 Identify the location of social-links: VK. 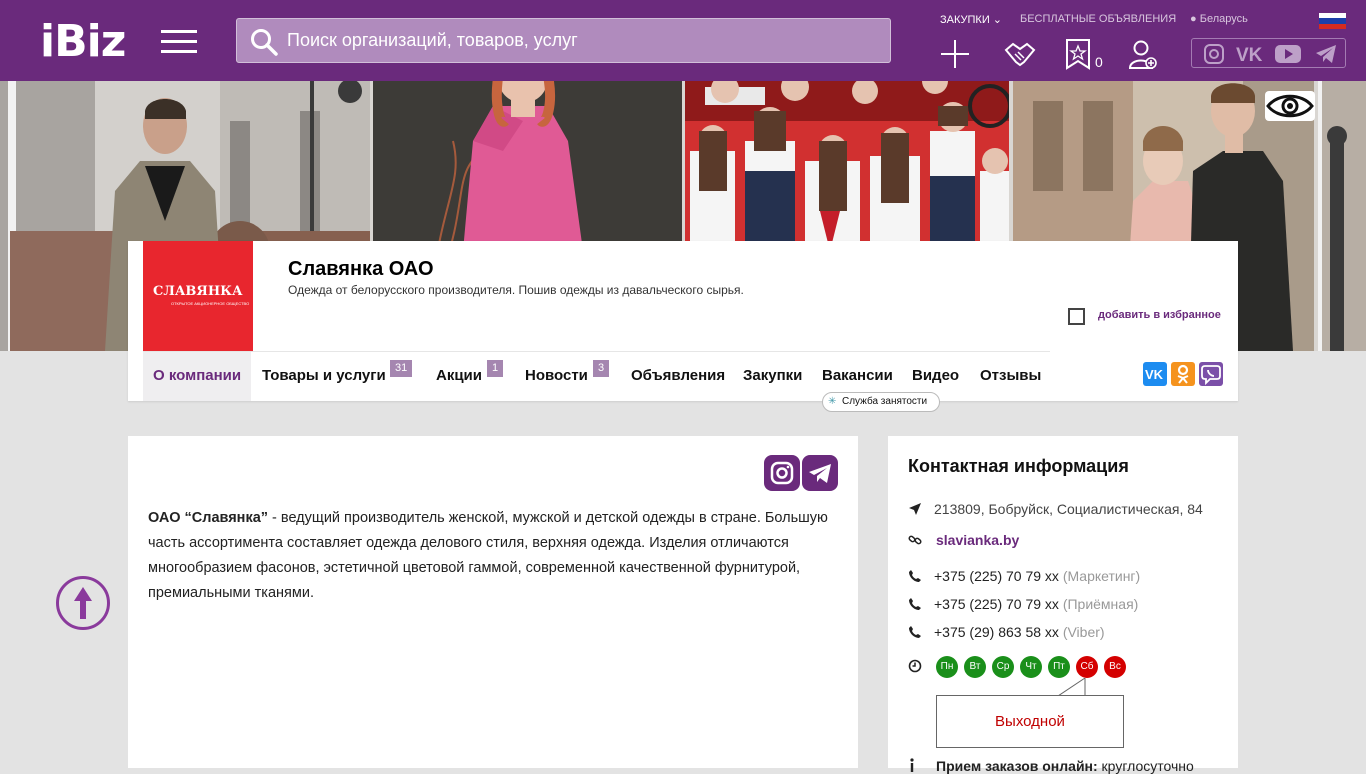
(1268, 53).